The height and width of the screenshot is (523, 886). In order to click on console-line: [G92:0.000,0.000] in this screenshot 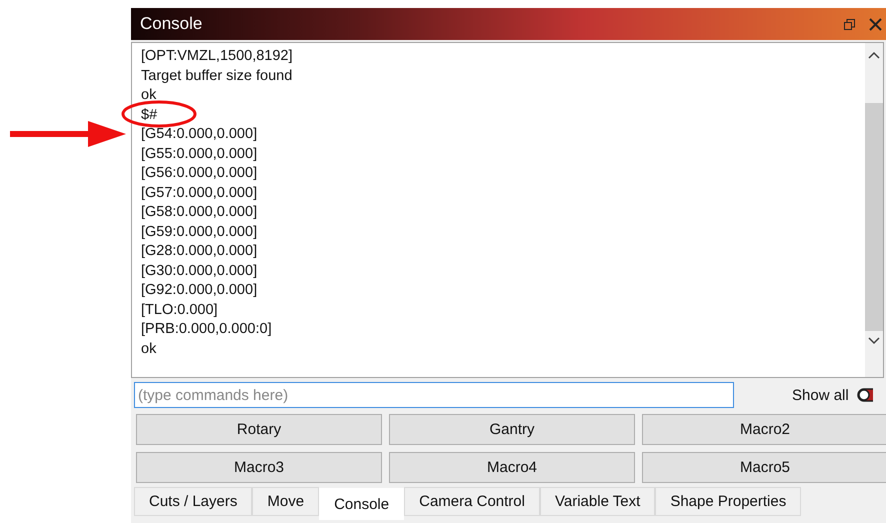, I will do `click(199, 290)`.